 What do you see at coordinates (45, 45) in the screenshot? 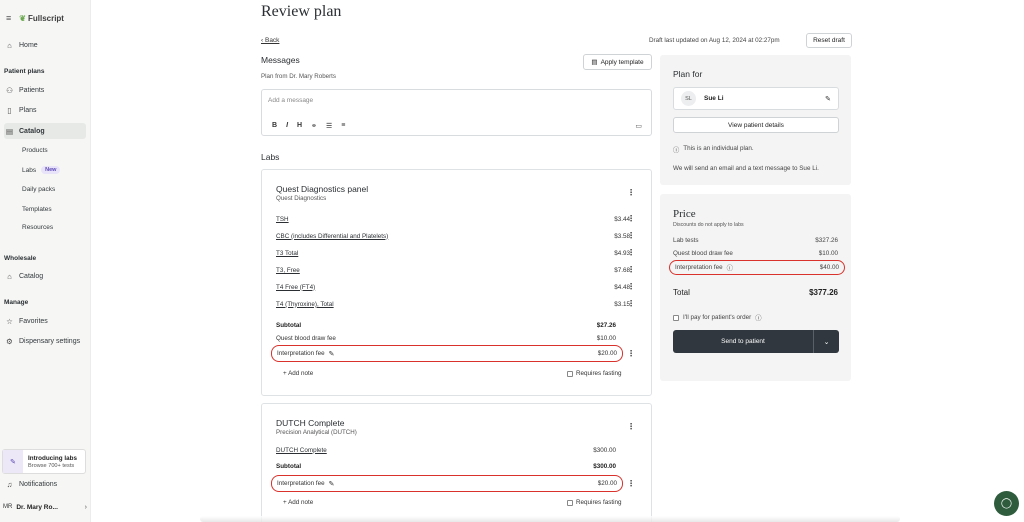
I see `sidebar-item-home: ⌂ Home` at bounding box center [45, 45].